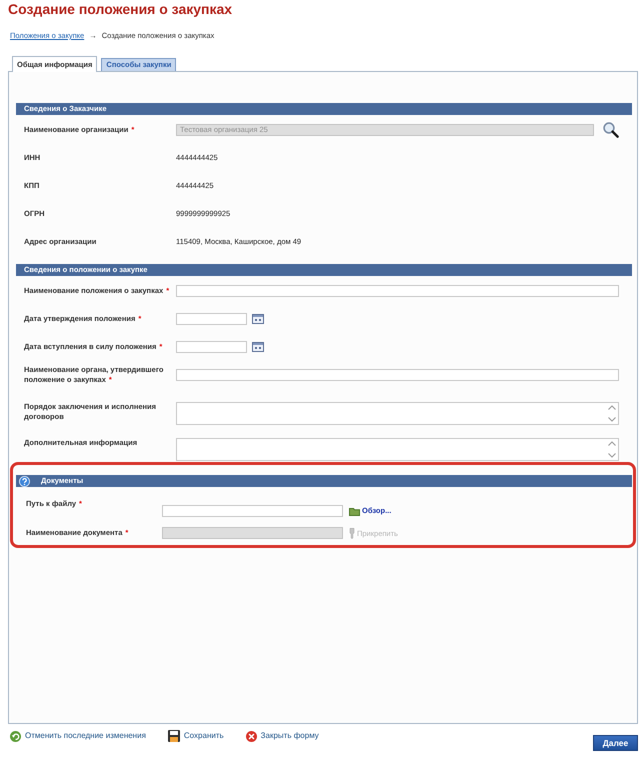  I want to click on next-button: Далее, so click(615, 743).